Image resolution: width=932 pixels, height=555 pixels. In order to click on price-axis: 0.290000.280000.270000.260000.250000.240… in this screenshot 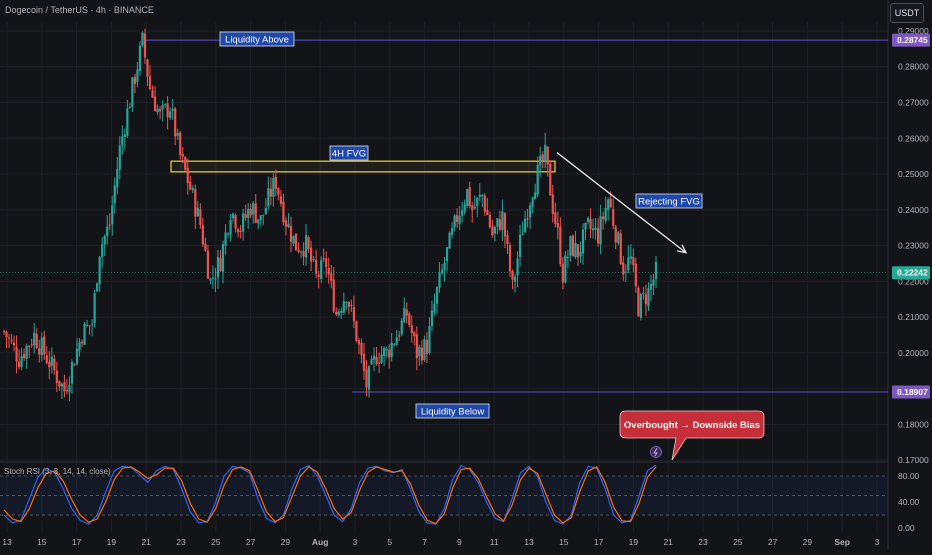, I will do `click(911, 279)`.